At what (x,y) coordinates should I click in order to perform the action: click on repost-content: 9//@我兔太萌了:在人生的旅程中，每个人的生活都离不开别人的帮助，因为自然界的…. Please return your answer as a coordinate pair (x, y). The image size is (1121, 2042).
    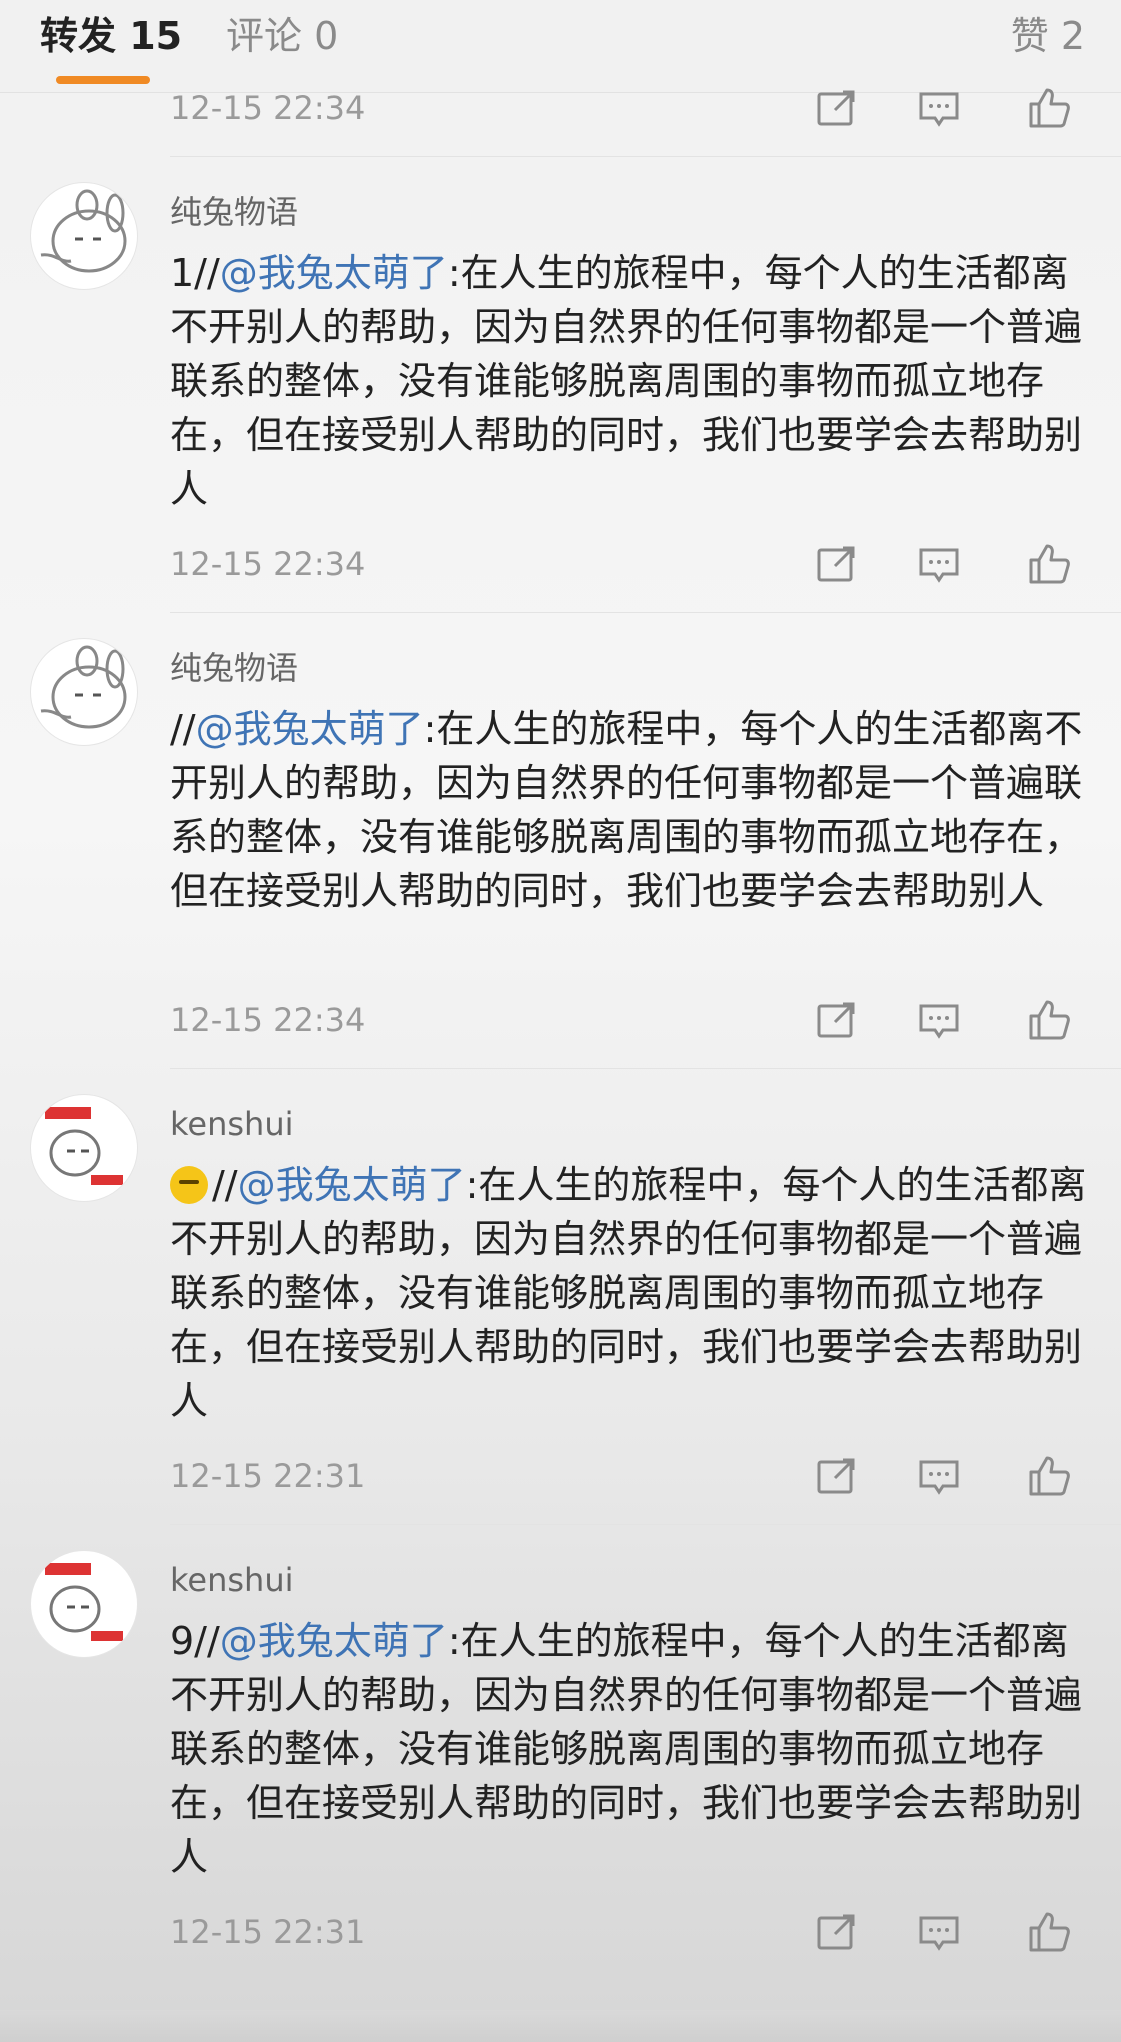
    Looking at the image, I should click on (632, 1749).